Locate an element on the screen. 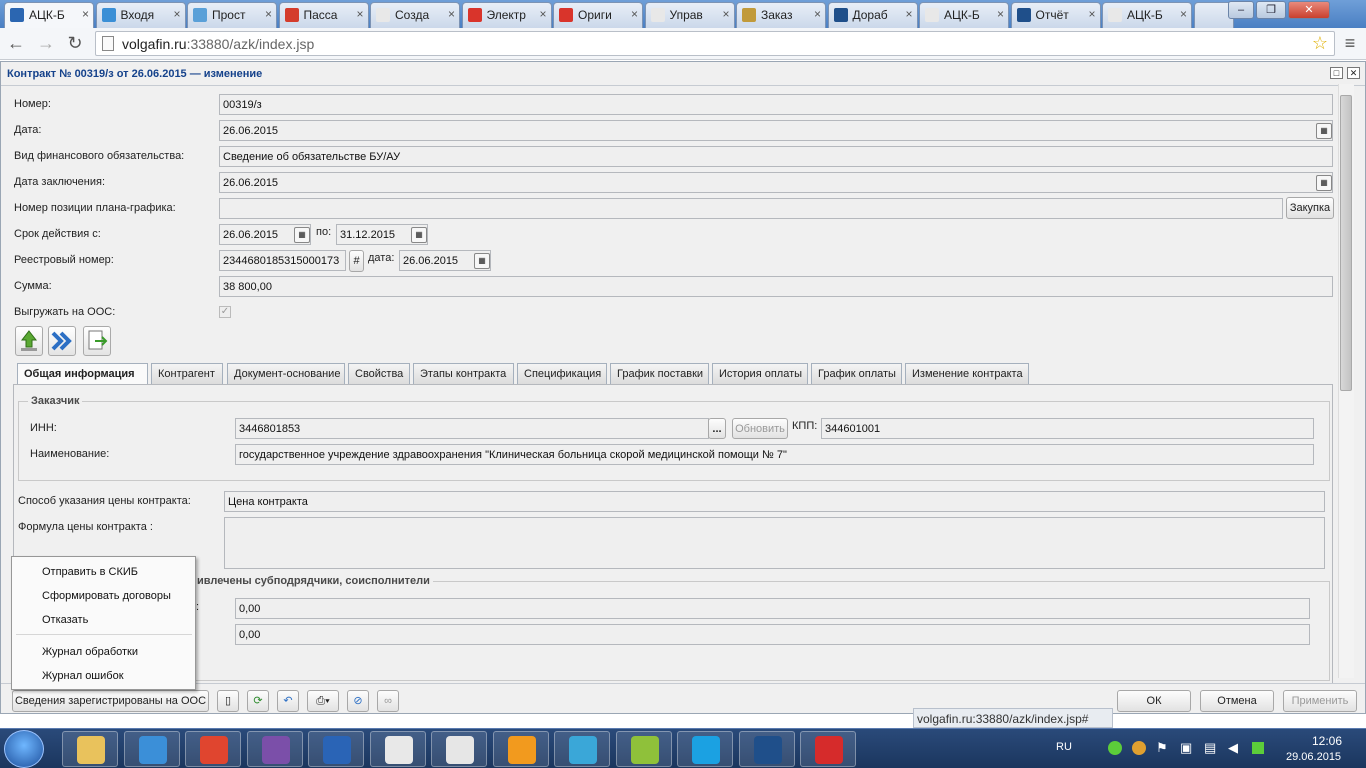 The image size is (1366, 768). refresh-doc-icon: ⟳ is located at coordinates (258, 701).